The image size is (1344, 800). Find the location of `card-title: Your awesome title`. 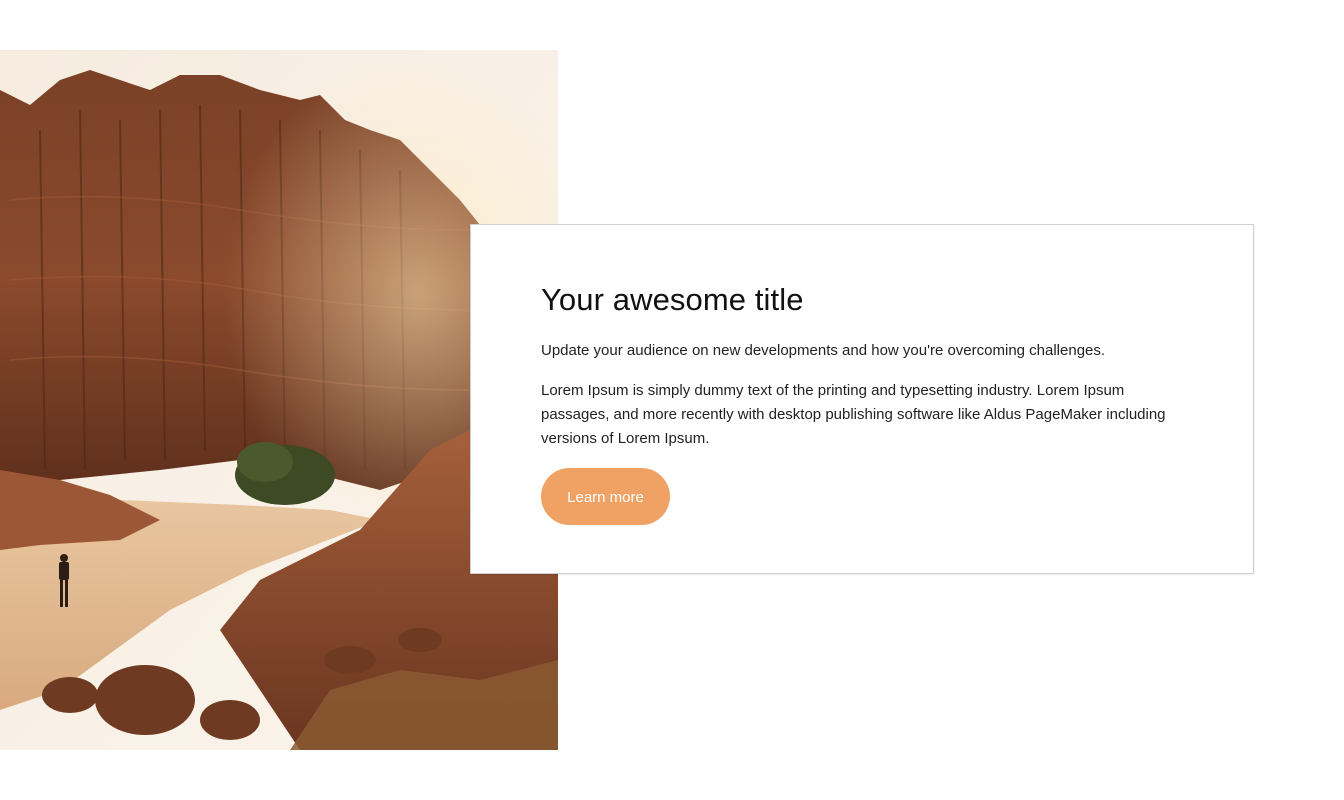

card-title: Your awesome title is located at coordinates (672, 299).